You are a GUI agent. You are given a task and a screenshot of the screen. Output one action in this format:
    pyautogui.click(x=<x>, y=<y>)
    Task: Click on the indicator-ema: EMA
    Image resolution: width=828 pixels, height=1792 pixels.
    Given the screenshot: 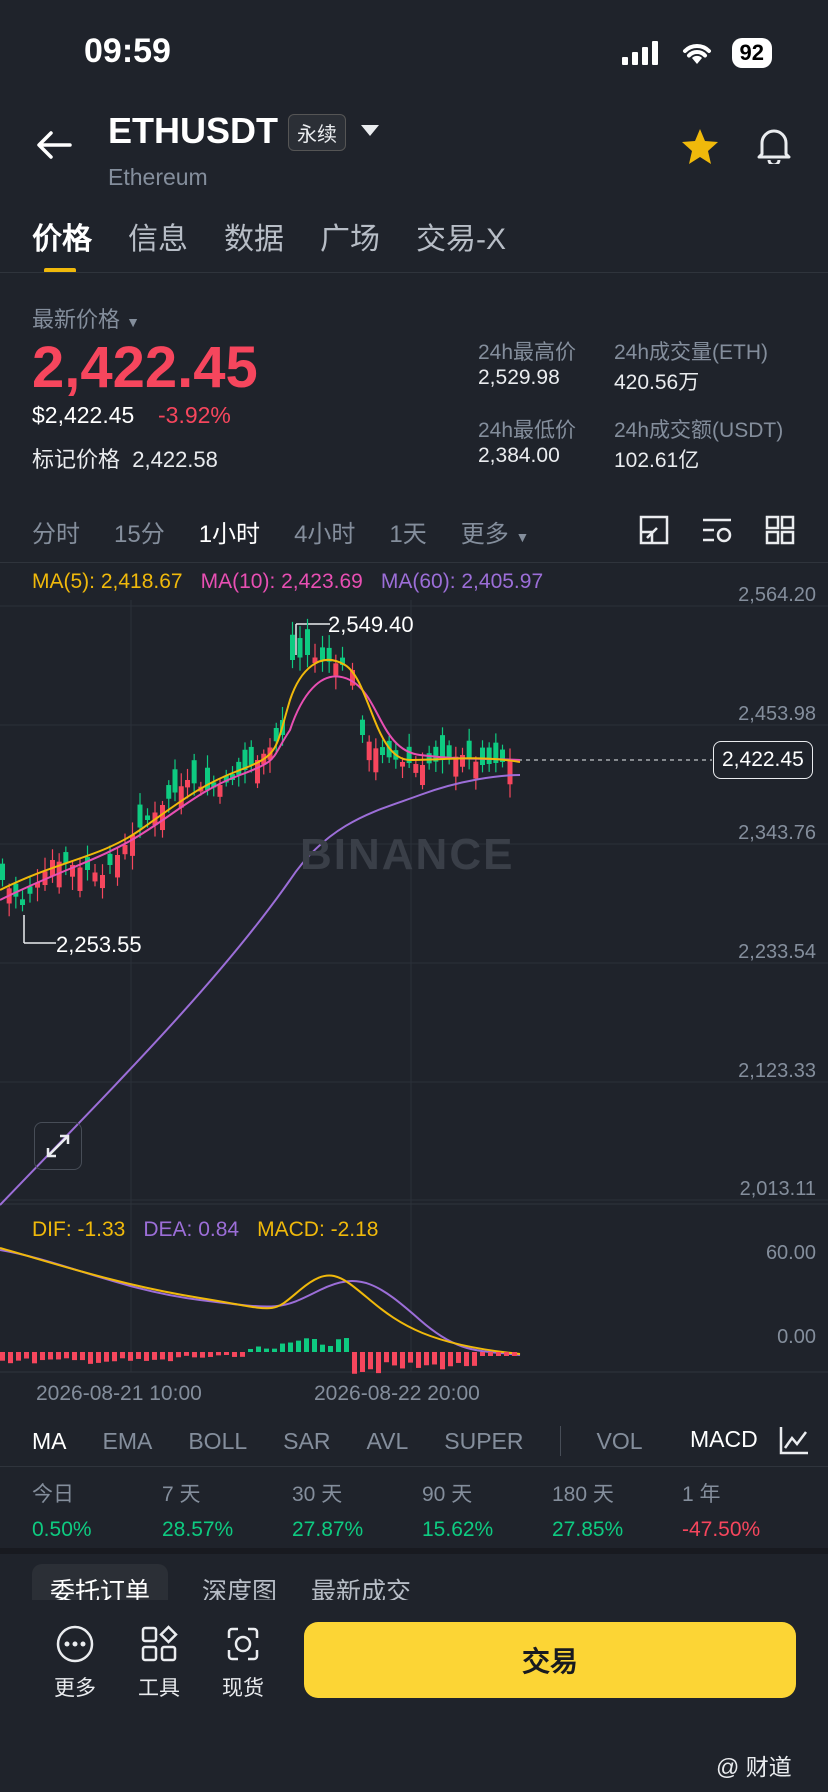 What is the action you would take?
    pyautogui.click(x=128, y=1441)
    